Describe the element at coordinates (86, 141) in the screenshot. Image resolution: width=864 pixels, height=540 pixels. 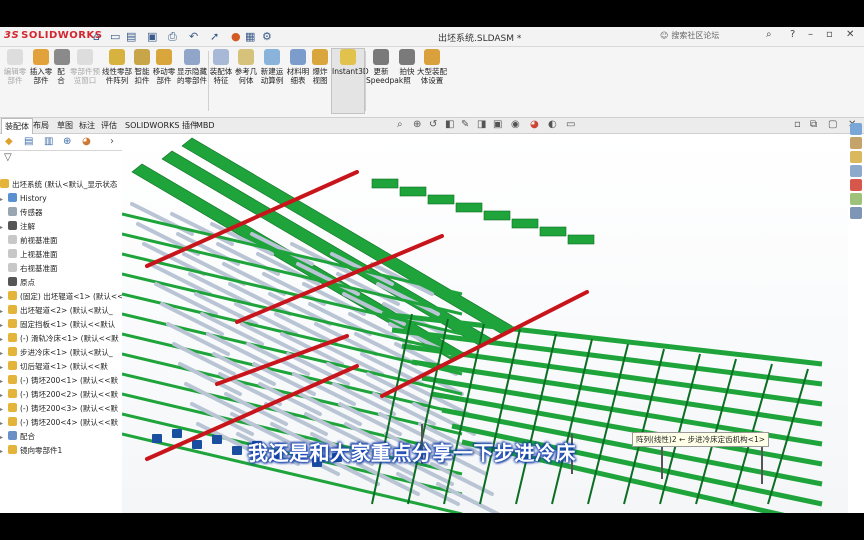
I see `display-manager-icon: ◕` at that location.